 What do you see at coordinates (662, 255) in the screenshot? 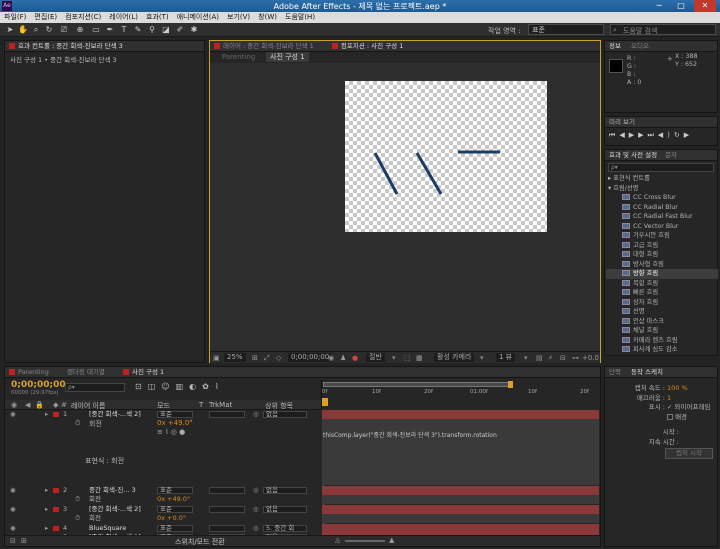
I see `effects-tree-item: 대형 흐림` at bounding box center [662, 255].